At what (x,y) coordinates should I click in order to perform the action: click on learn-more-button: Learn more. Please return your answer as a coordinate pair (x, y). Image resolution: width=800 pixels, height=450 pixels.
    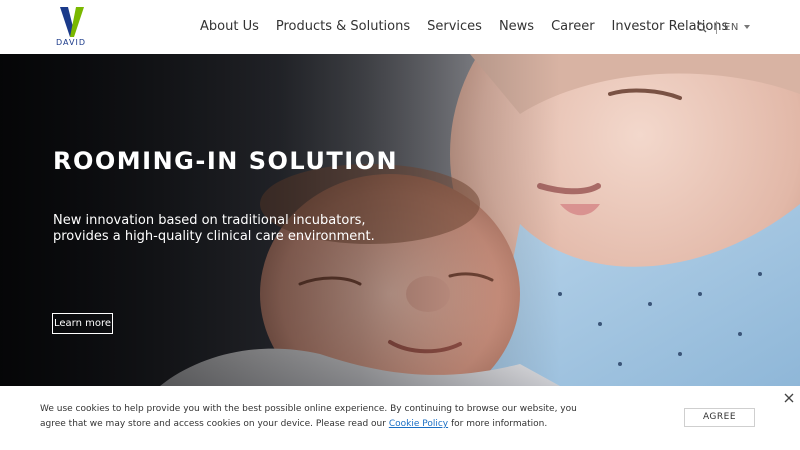
    Looking at the image, I should click on (82, 323).